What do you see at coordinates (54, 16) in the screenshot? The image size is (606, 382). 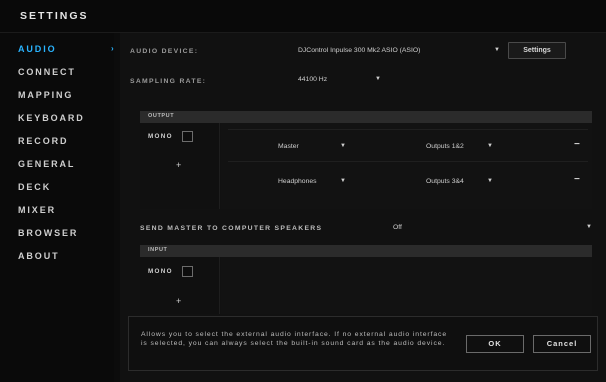 I see `window-title: SETTINGS` at bounding box center [54, 16].